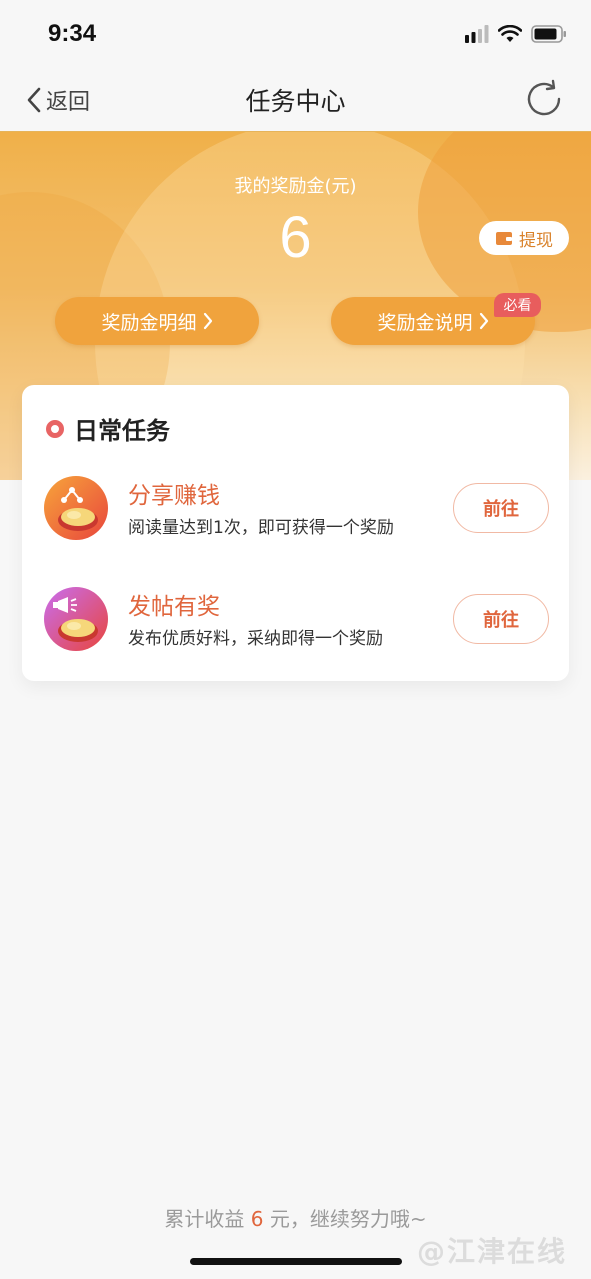 Image resolution: width=591 pixels, height=1279 pixels. What do you see at coordinates (55, 428) in the screenshot?
I see `title-dot-icon` at bounding box center [55, 428].